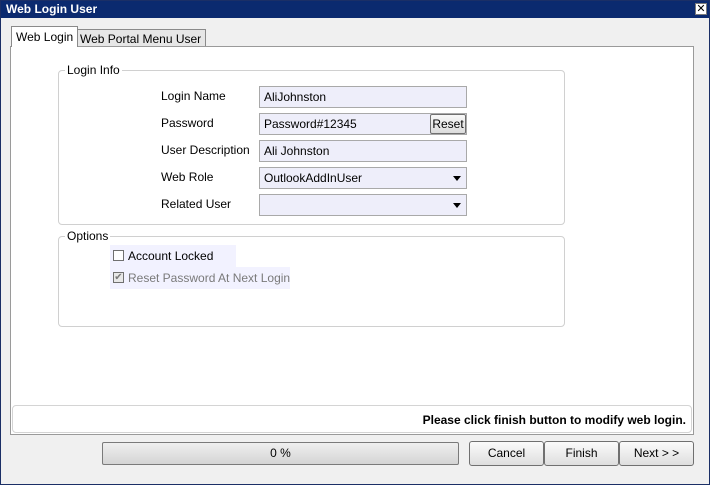 Image resolution: width=710 pixels, height=485 pixels. I want to click on reset-password-checkbox-row: ✔ Reset Password At Next Login, so click(200, 278).